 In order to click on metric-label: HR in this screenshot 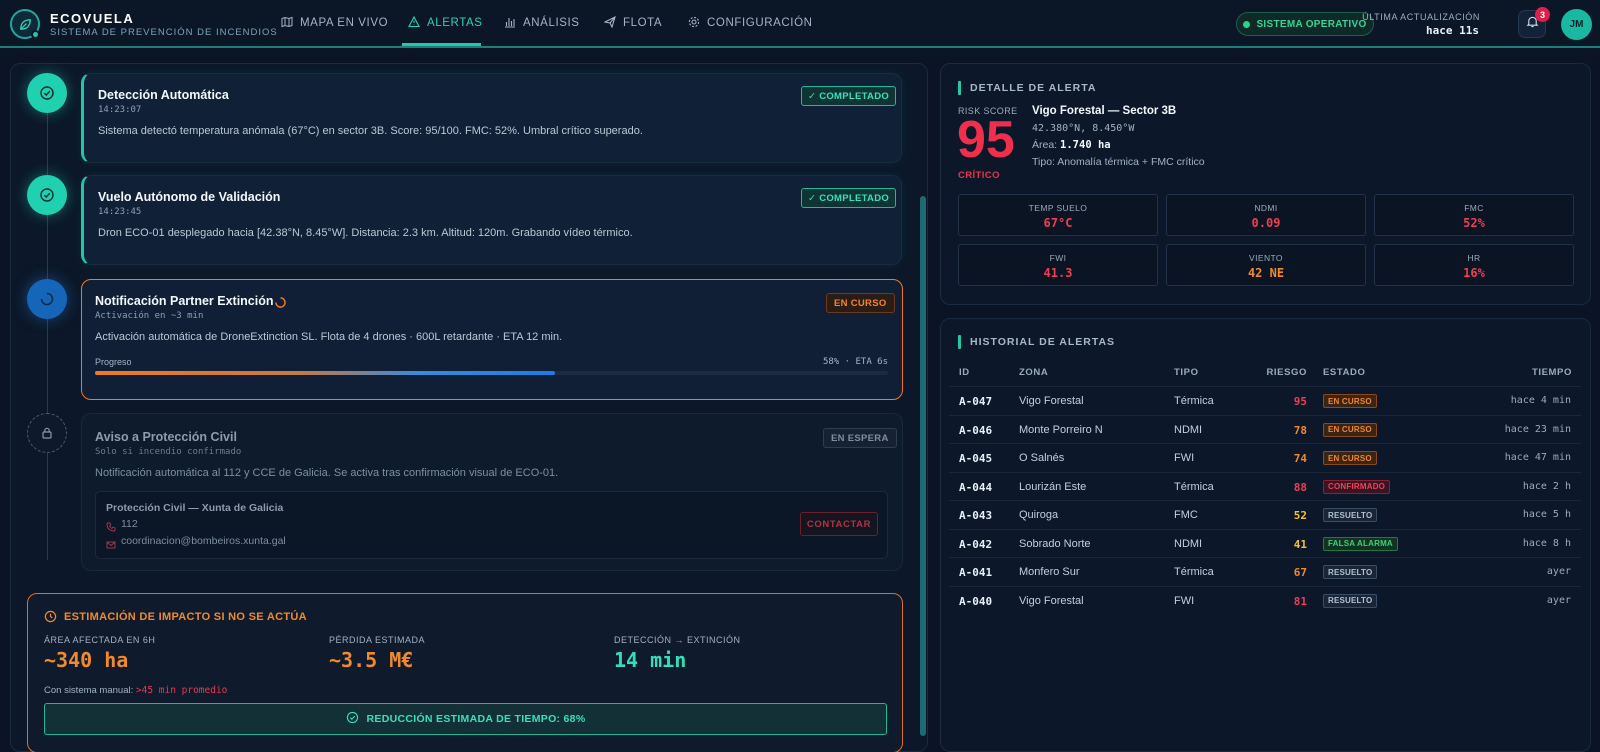, I will do `click(1474, 258)`.